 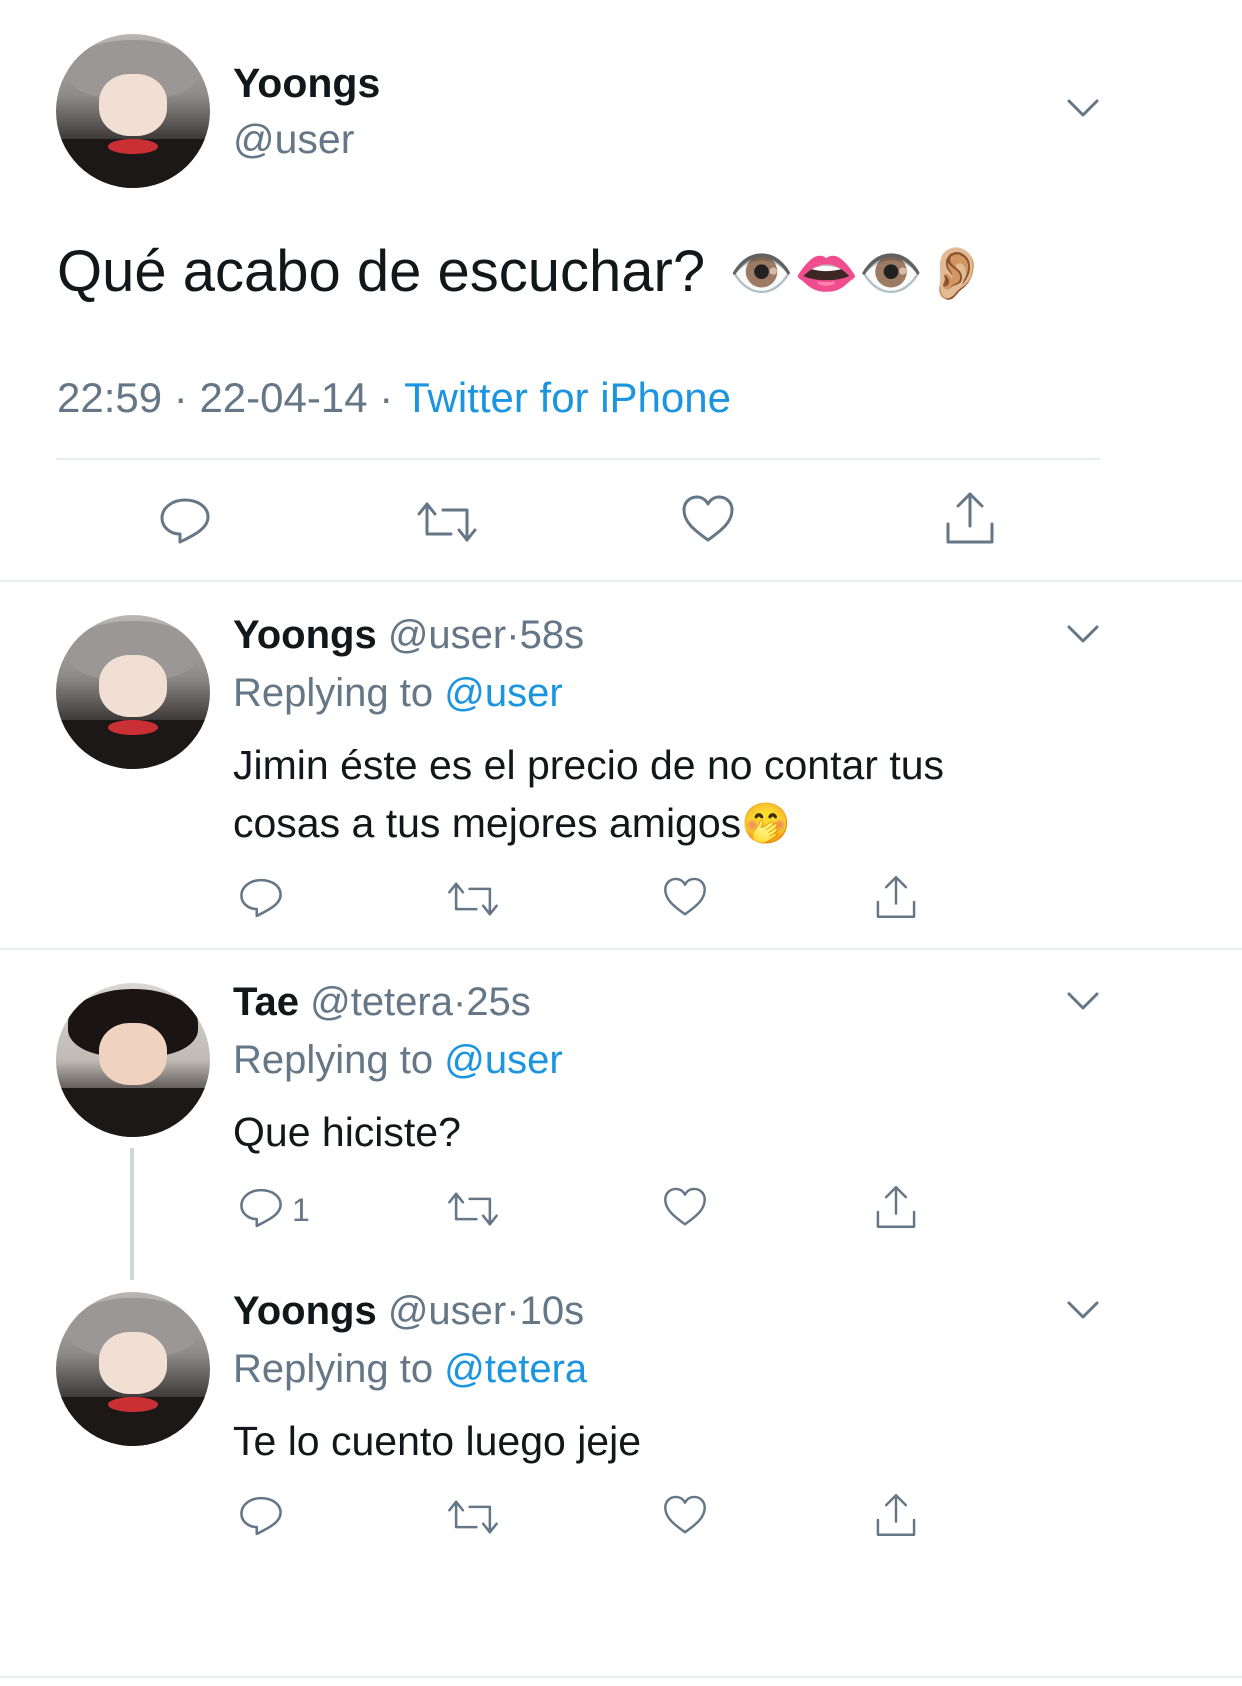 I want to click on reply-count: 1, so click(x=301, y=1210).